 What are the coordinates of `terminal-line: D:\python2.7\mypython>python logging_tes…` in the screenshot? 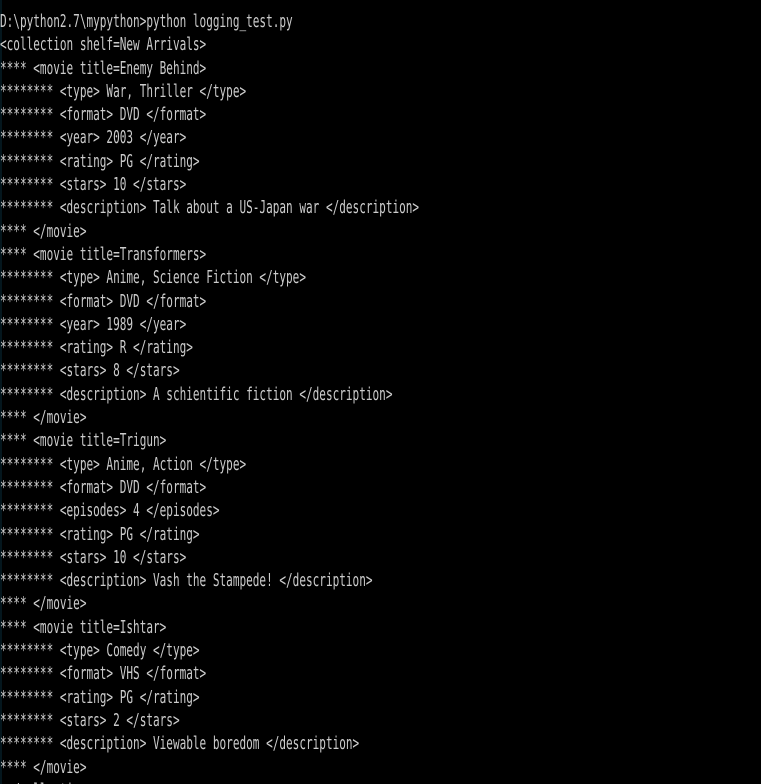 It's located at (146, 22).